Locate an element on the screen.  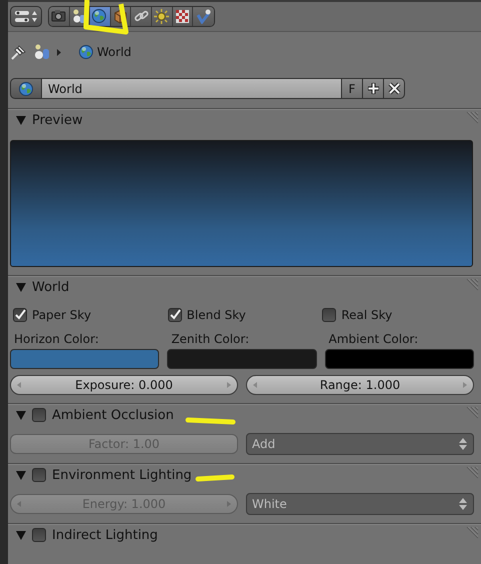
unlink-button is located at coordinates (394, 88).